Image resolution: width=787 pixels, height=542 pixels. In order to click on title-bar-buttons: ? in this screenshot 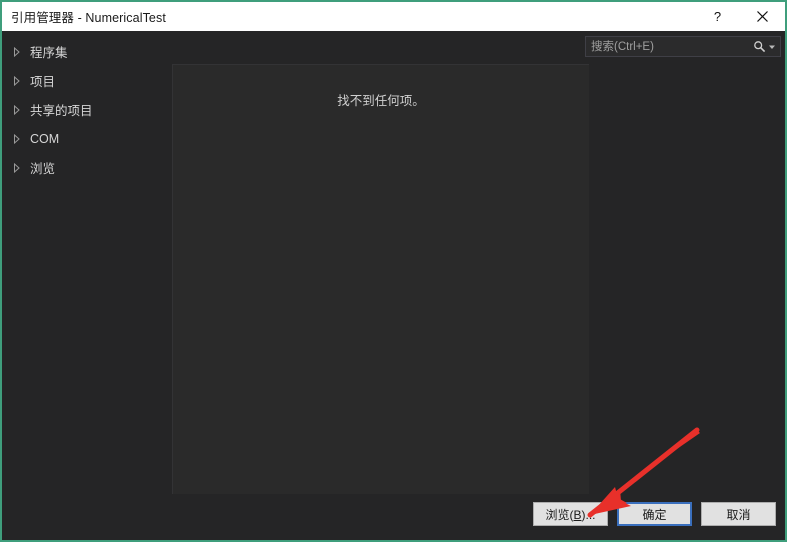, I will do `click(740, 16)`.